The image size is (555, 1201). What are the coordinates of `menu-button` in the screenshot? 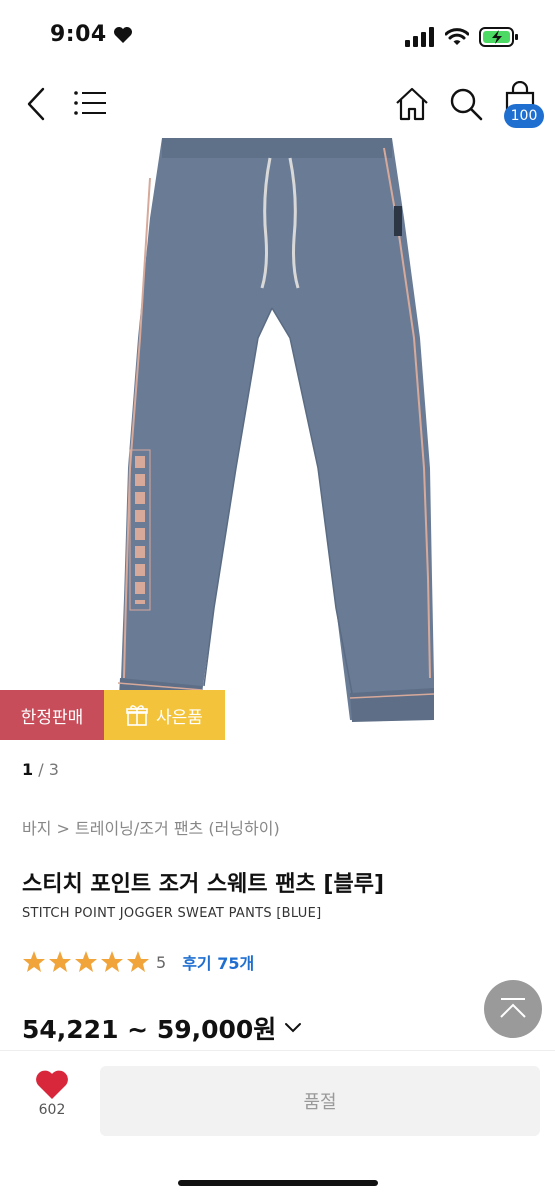 It's located at (90, 103).